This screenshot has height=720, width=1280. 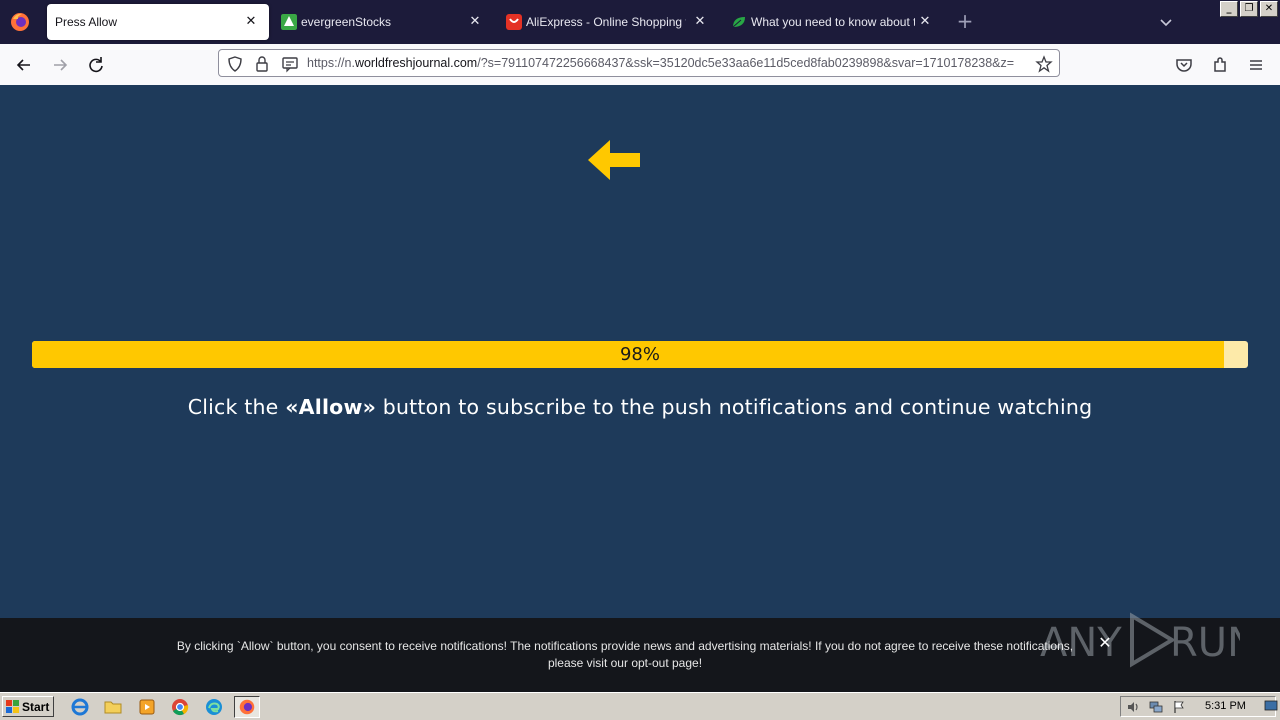 I want to click on system-tray: 5:31 PM, so click(x=1198, y=706).